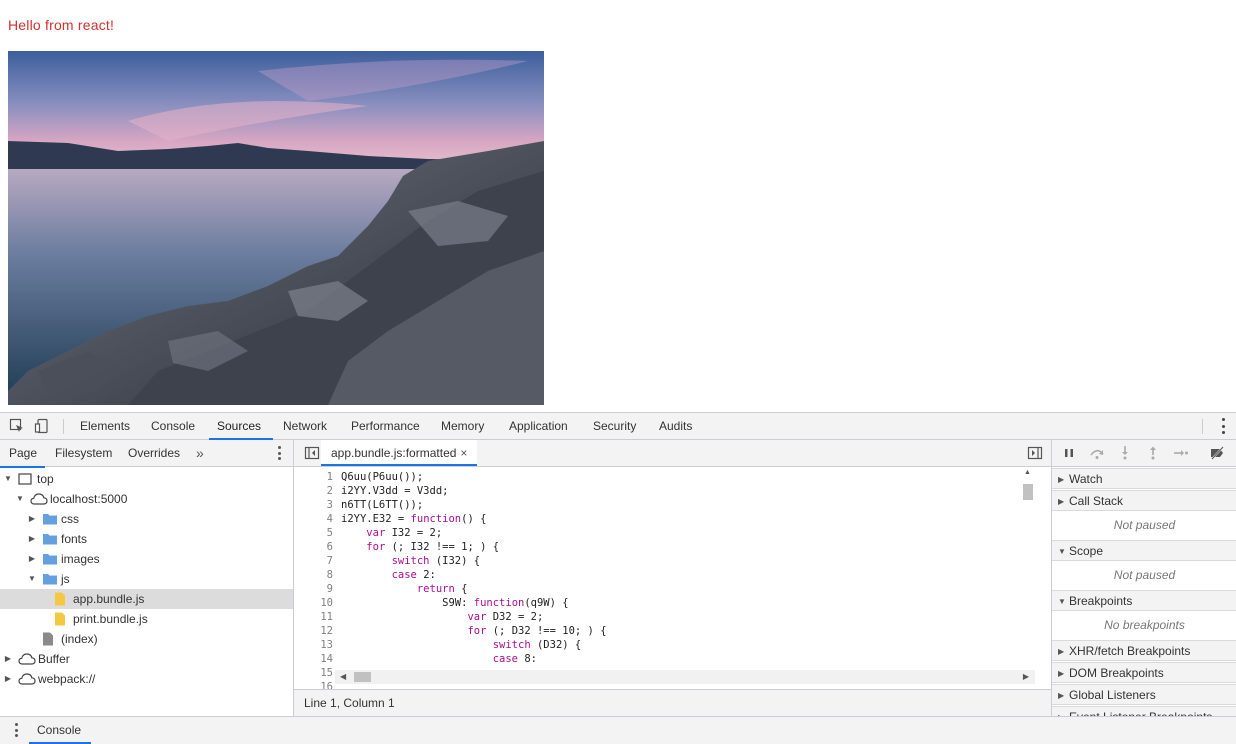  I want to click on horizontal-scrollbar: ◀ ▶, so click(685, 677).